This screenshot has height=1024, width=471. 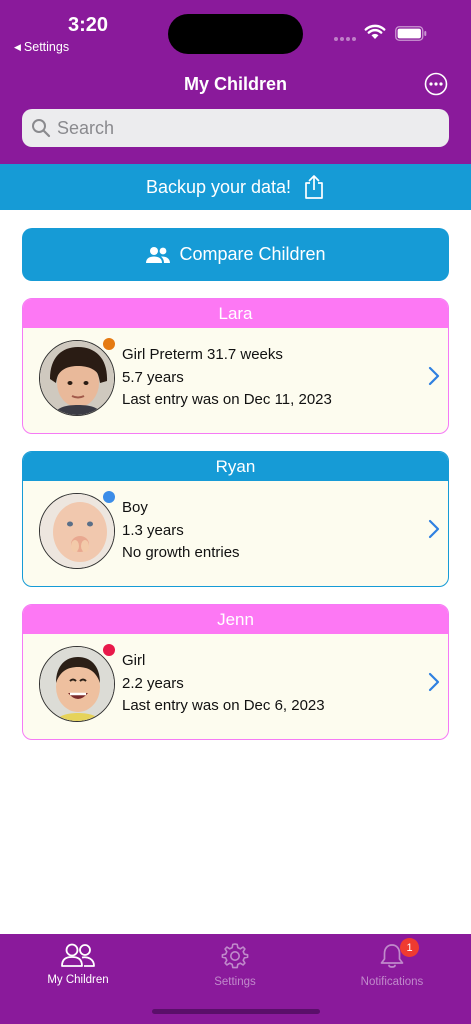 I want to click on tab-label: Settings, so click(x=235, y=982).